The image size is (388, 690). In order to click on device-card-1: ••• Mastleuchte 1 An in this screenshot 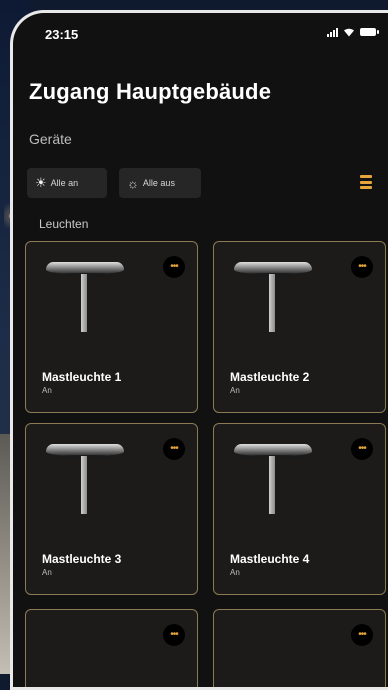, I will do `click(111, 327)`.